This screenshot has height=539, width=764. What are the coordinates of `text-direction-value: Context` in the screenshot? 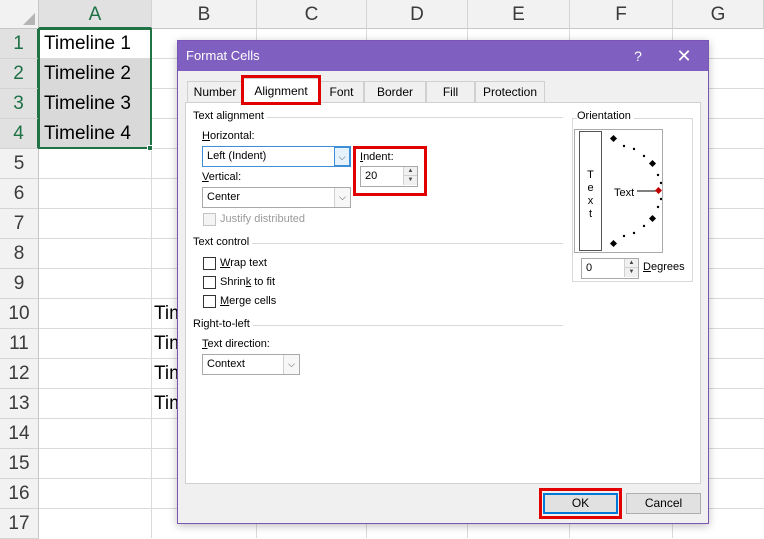 It's located at (226, 364).